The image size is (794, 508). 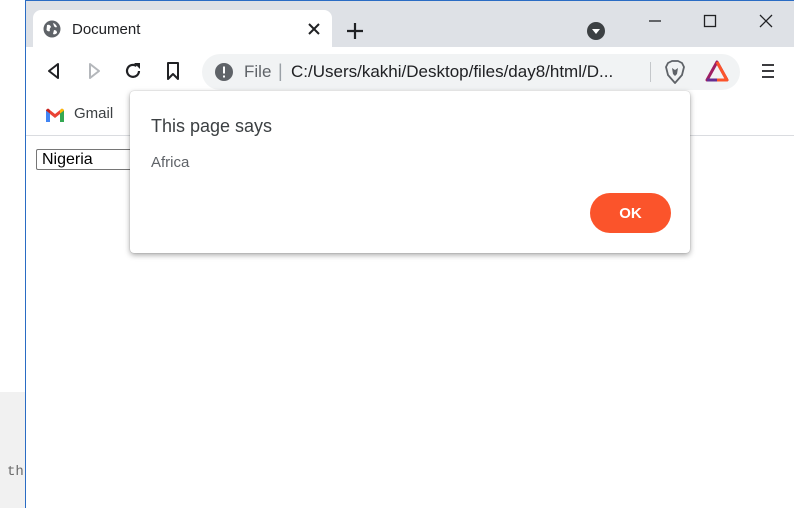 What do you see at coordinates (596, 31) in the screenshot?
I see `tab-search-icon` at bounding box center [596, 31].